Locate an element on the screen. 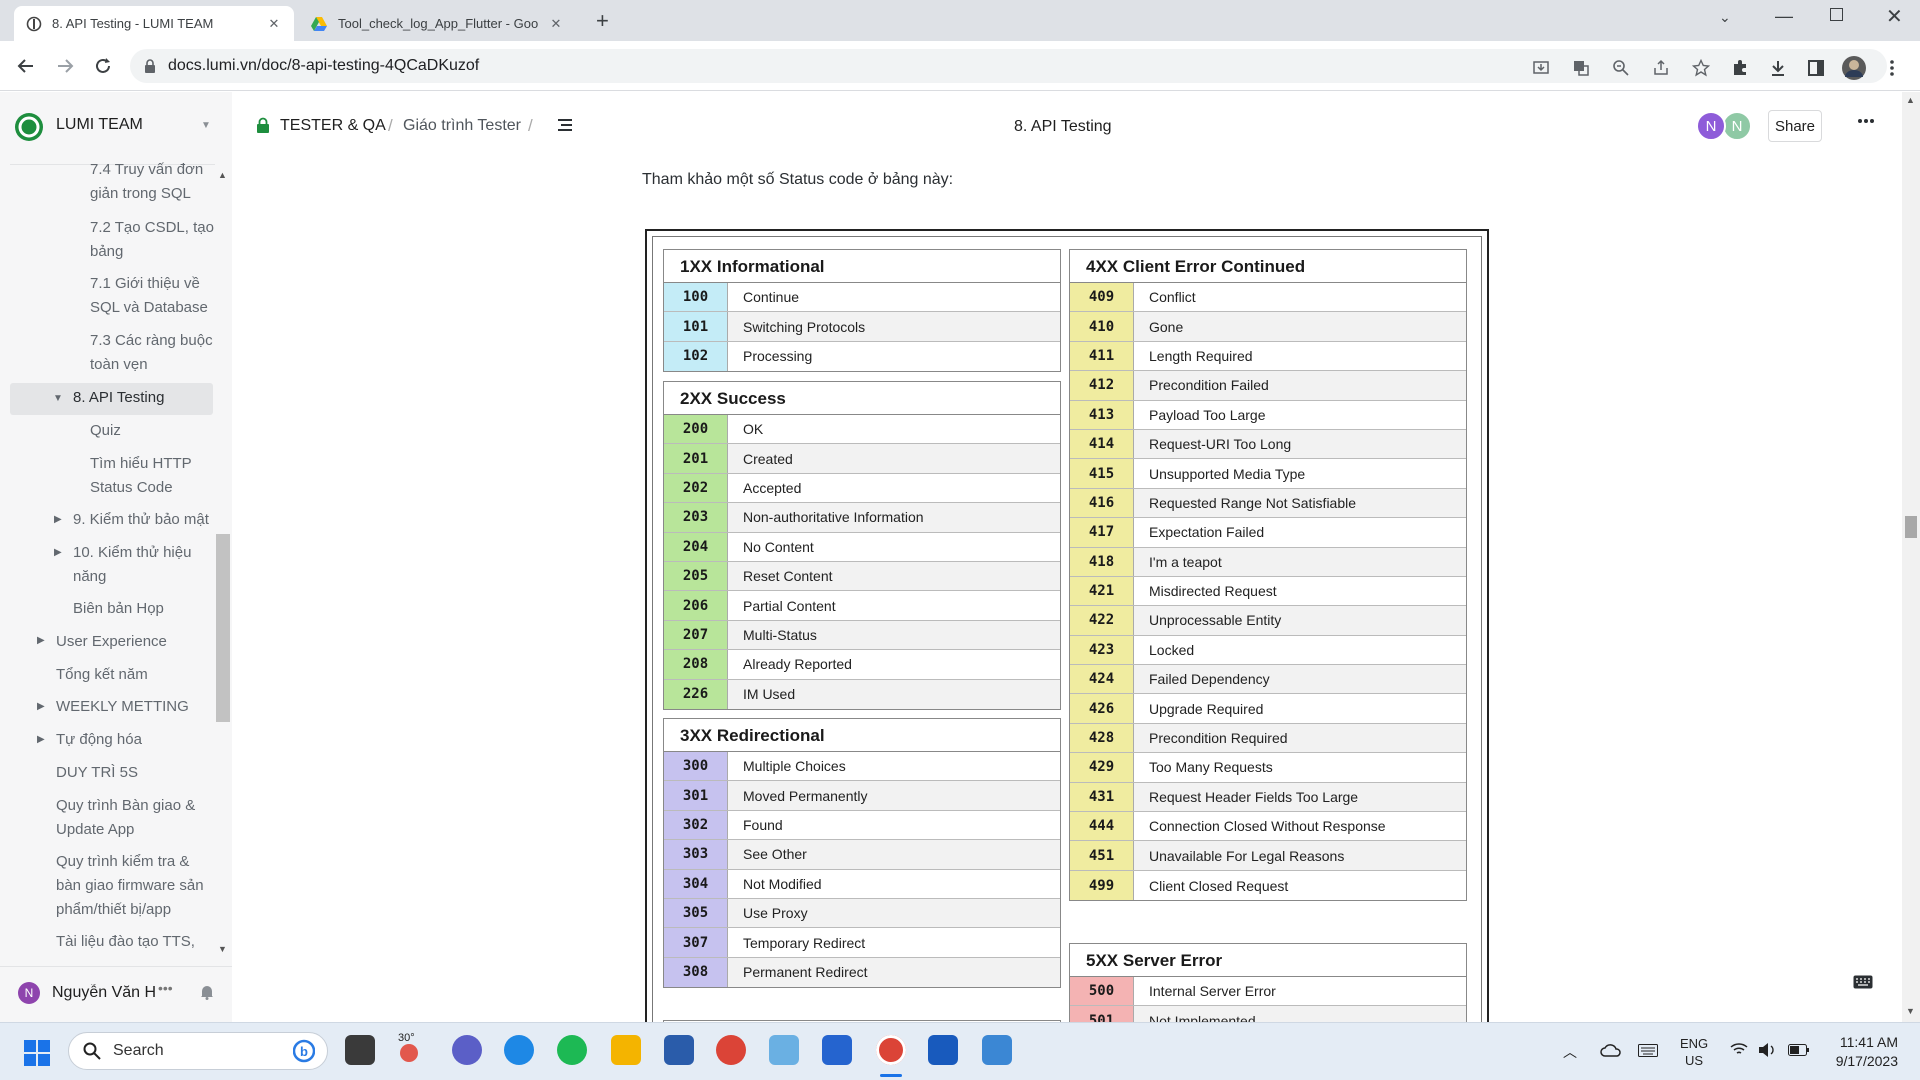 The height and width of the screenshot is (1080, 1920). forward-icon is located at coordinates (65, 66).